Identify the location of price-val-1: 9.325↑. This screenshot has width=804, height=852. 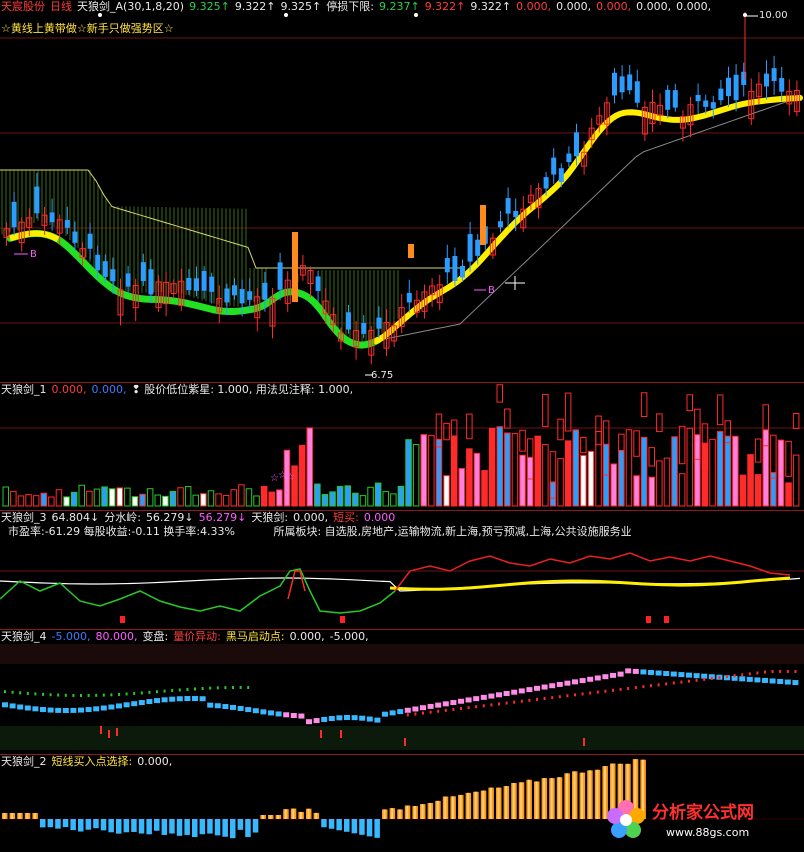
(209, 6).